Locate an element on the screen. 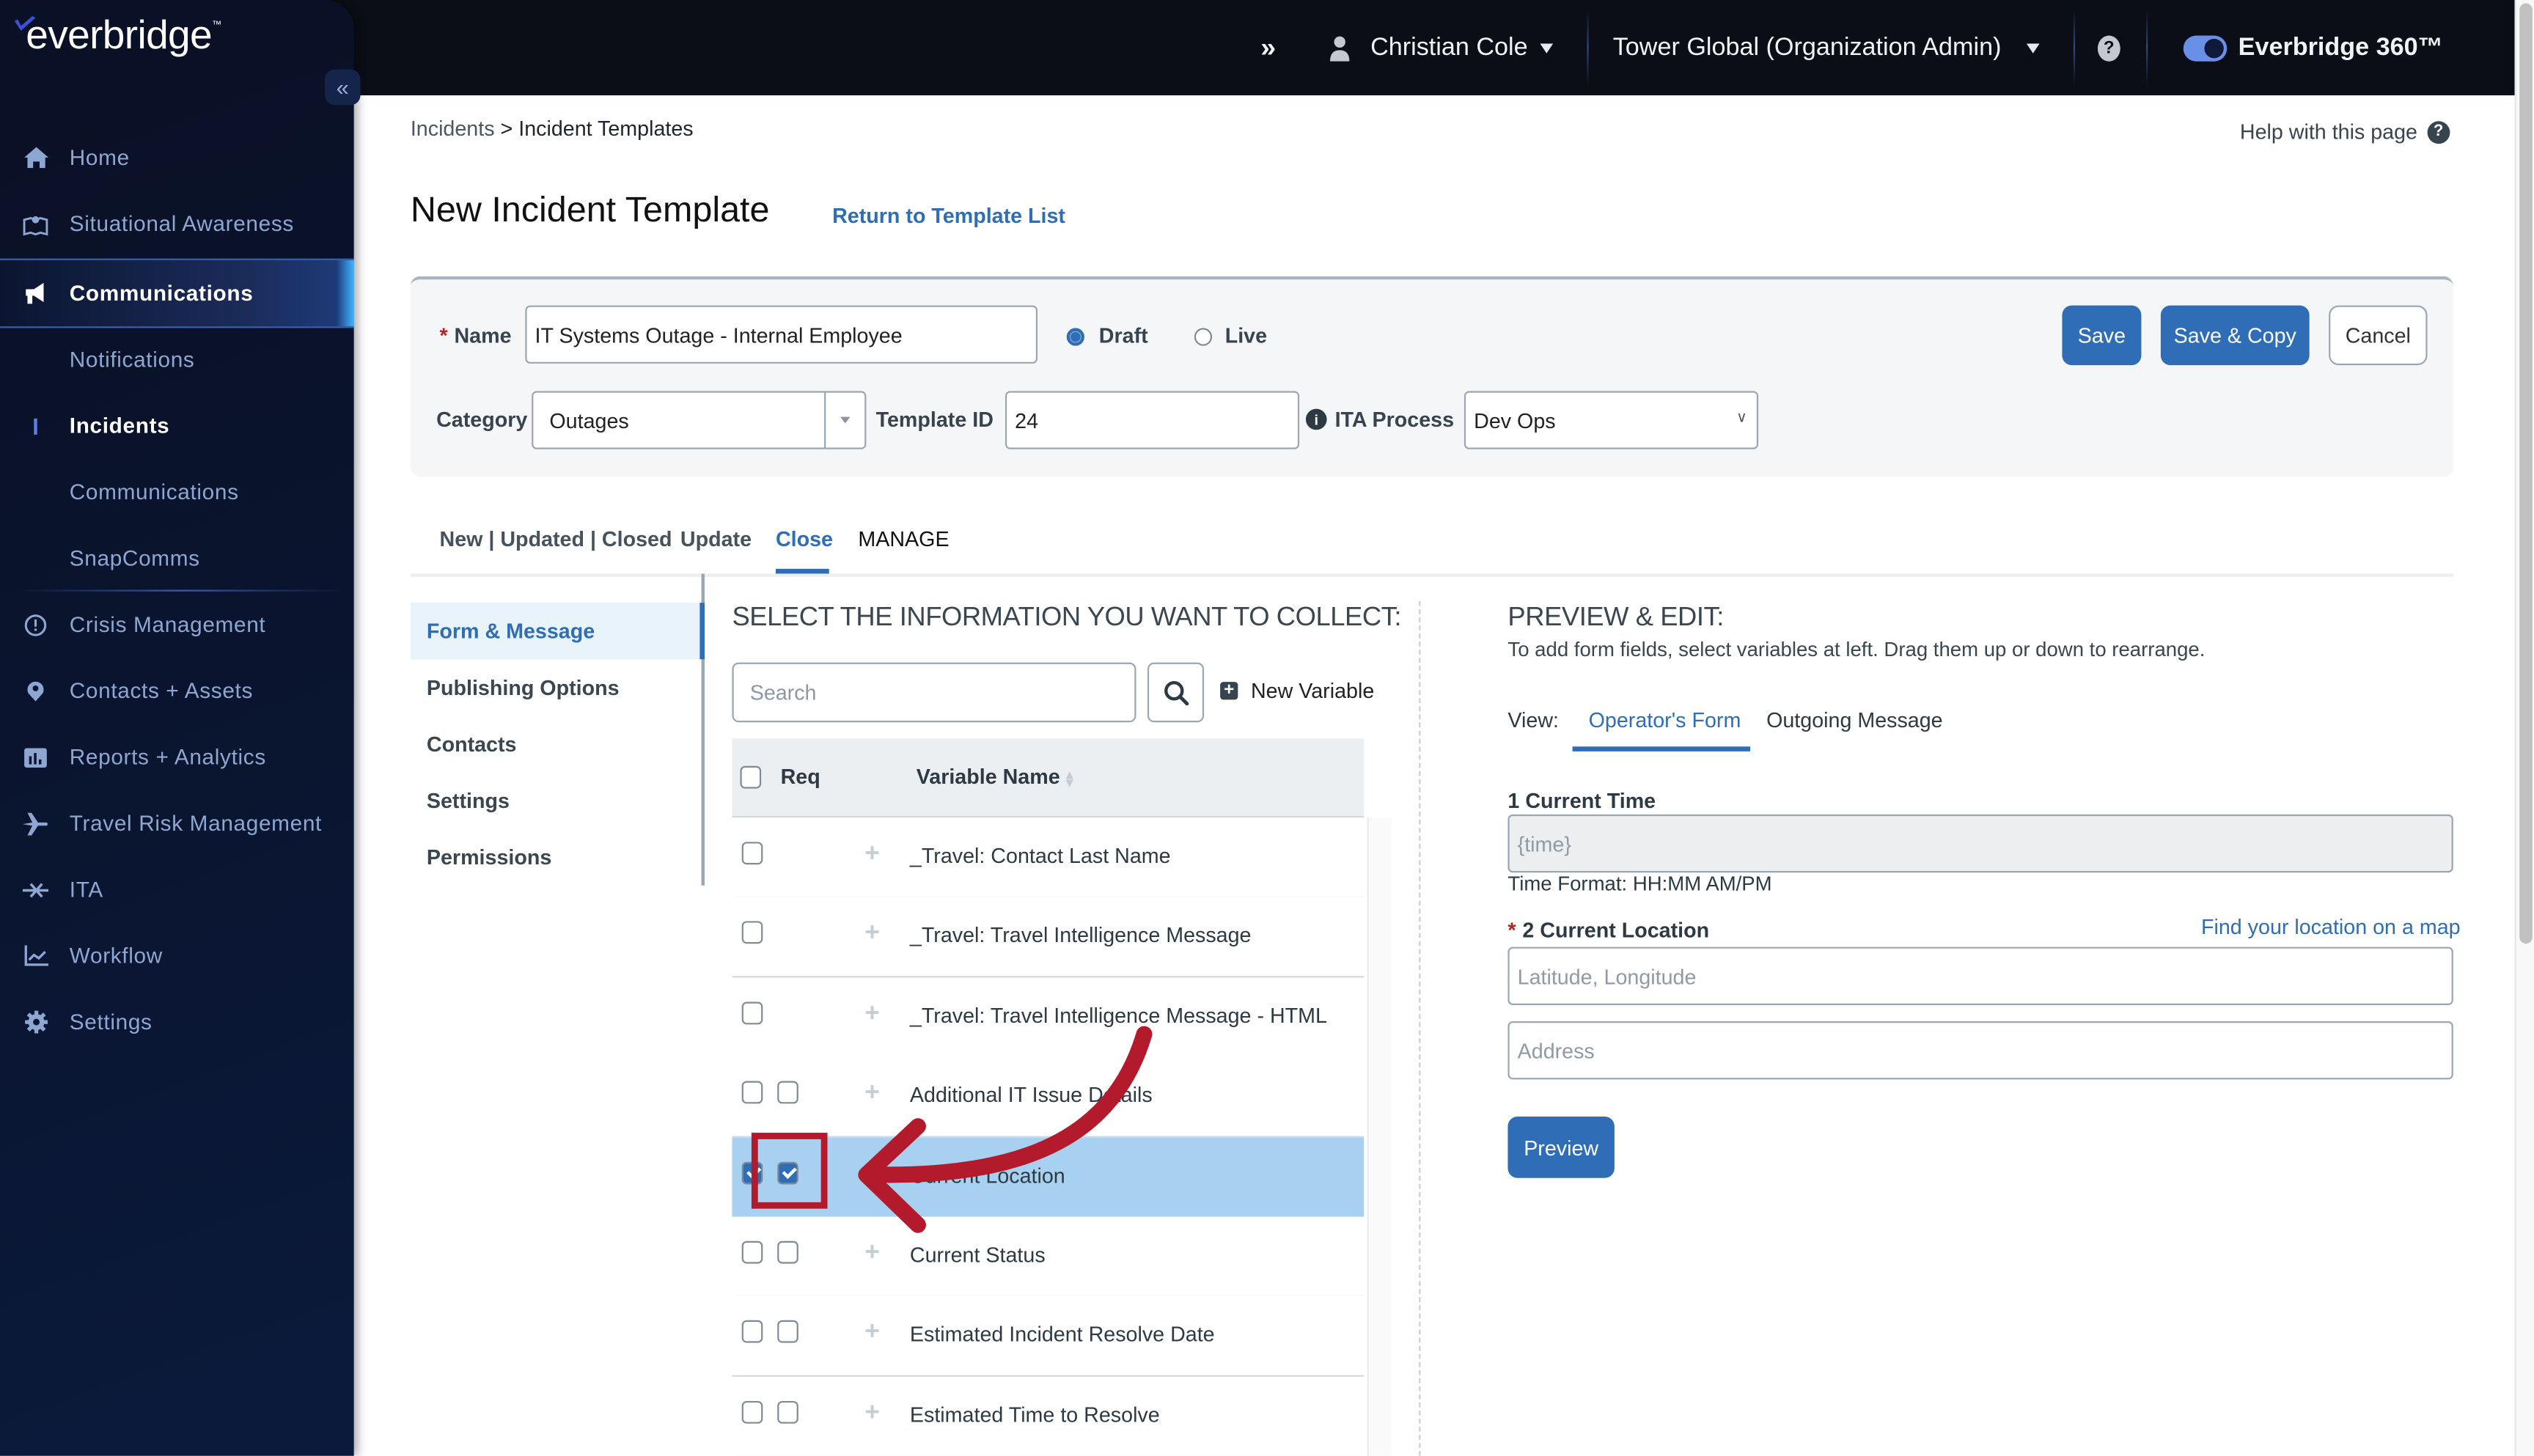 The image size is (2534, 1456). draft-radio is located at coordinates (1075, 337).